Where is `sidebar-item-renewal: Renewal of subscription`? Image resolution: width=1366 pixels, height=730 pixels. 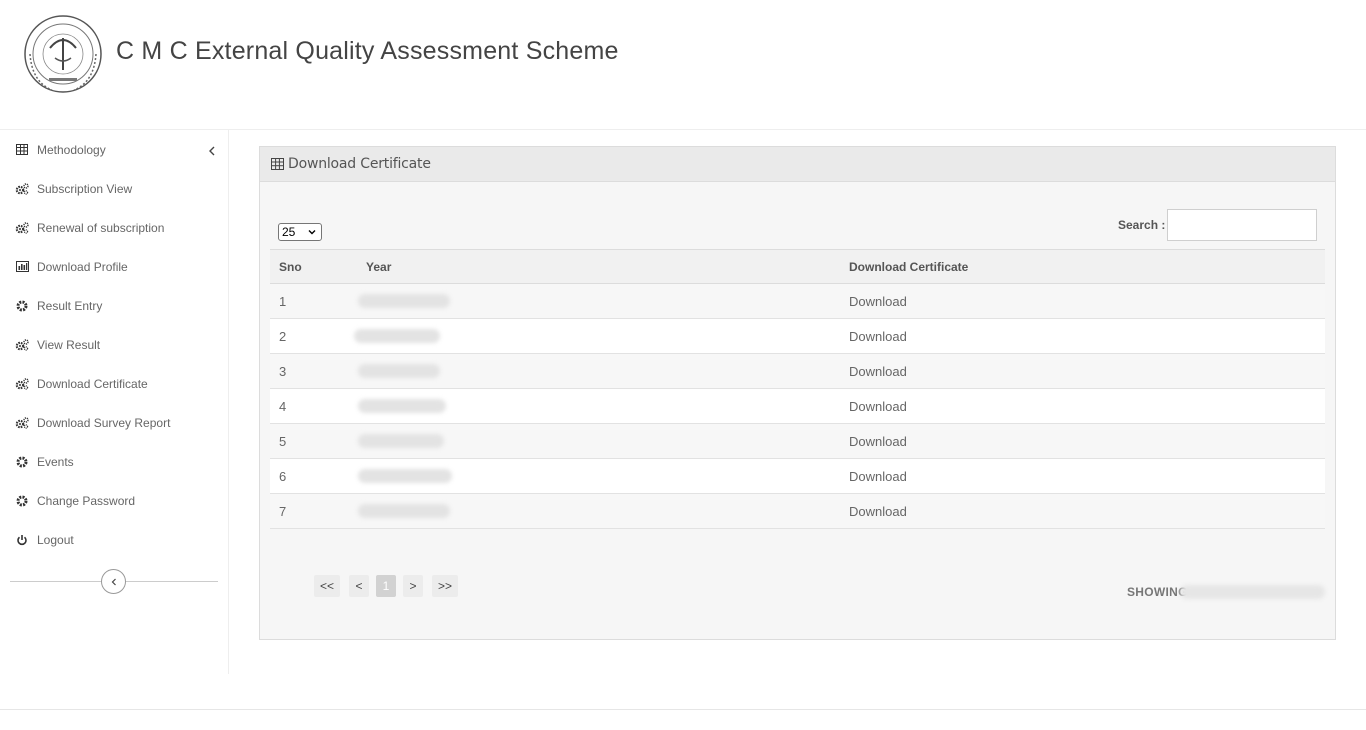 sidebar-item-renewal: Renewal of subscription is located at coordinates (114, 227).